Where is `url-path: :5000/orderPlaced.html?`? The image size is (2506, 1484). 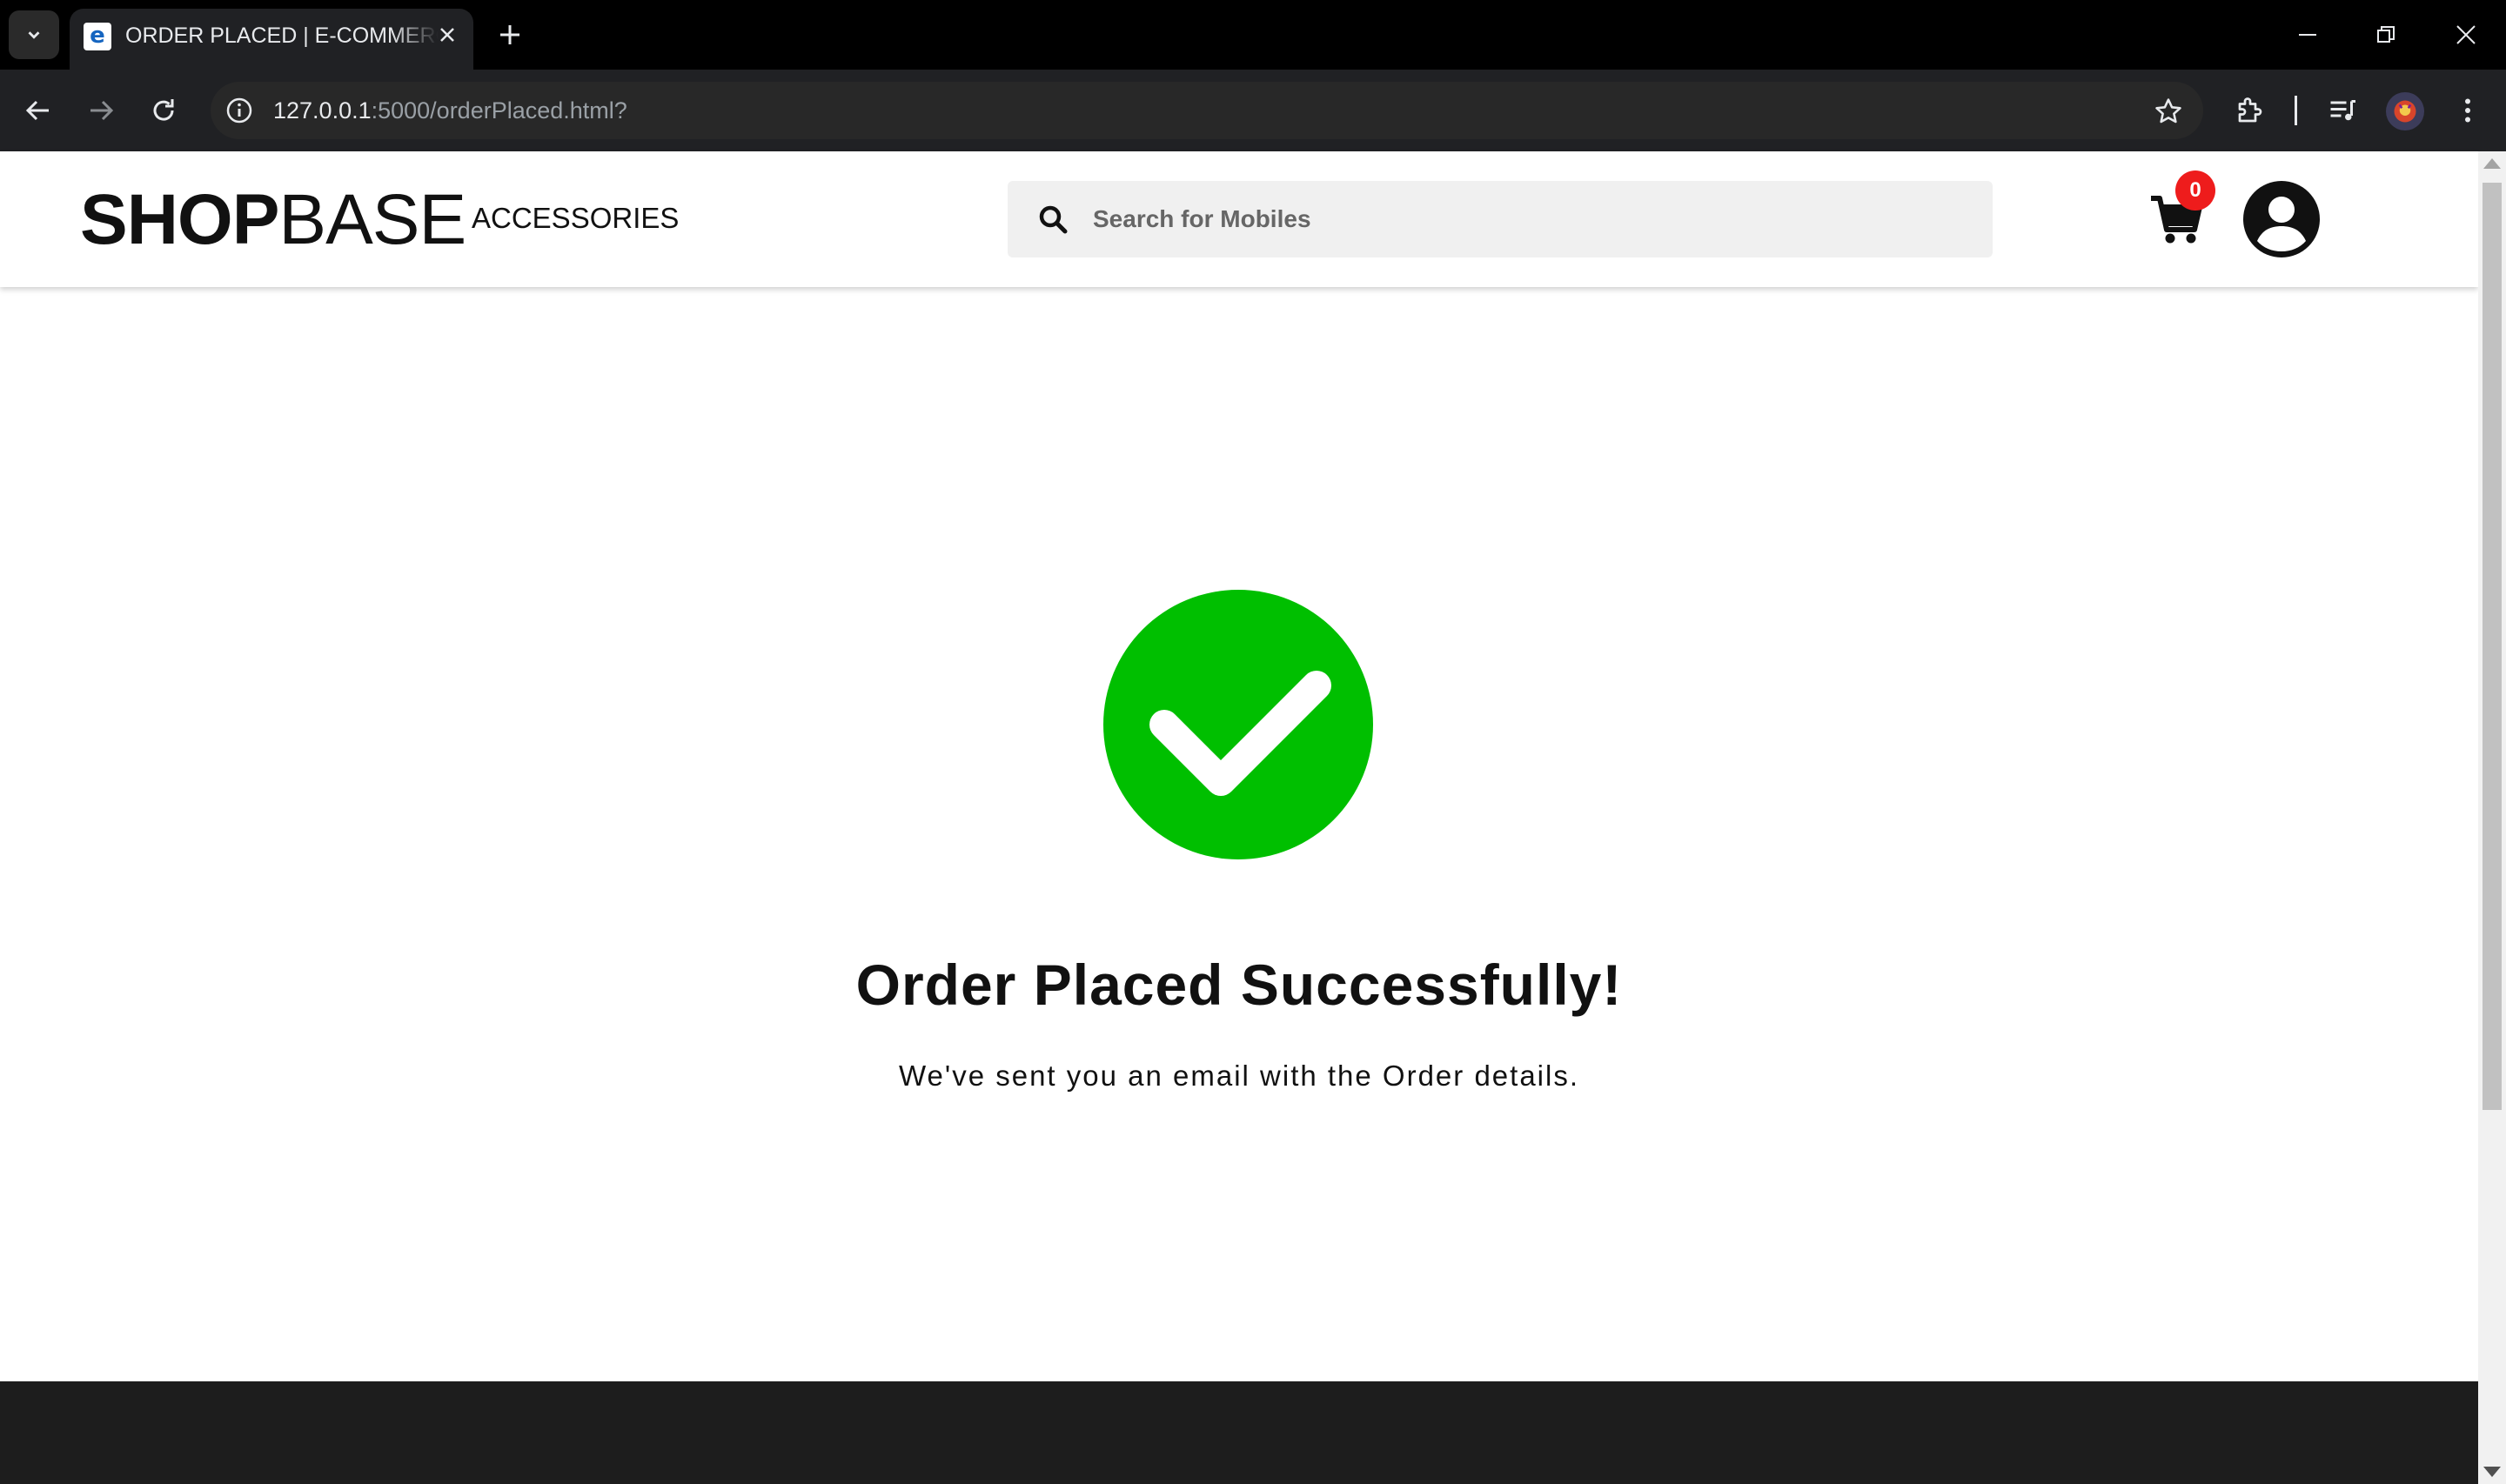 url-path: :5000/orderPlaced.html? is located at coordinates (499, 111).